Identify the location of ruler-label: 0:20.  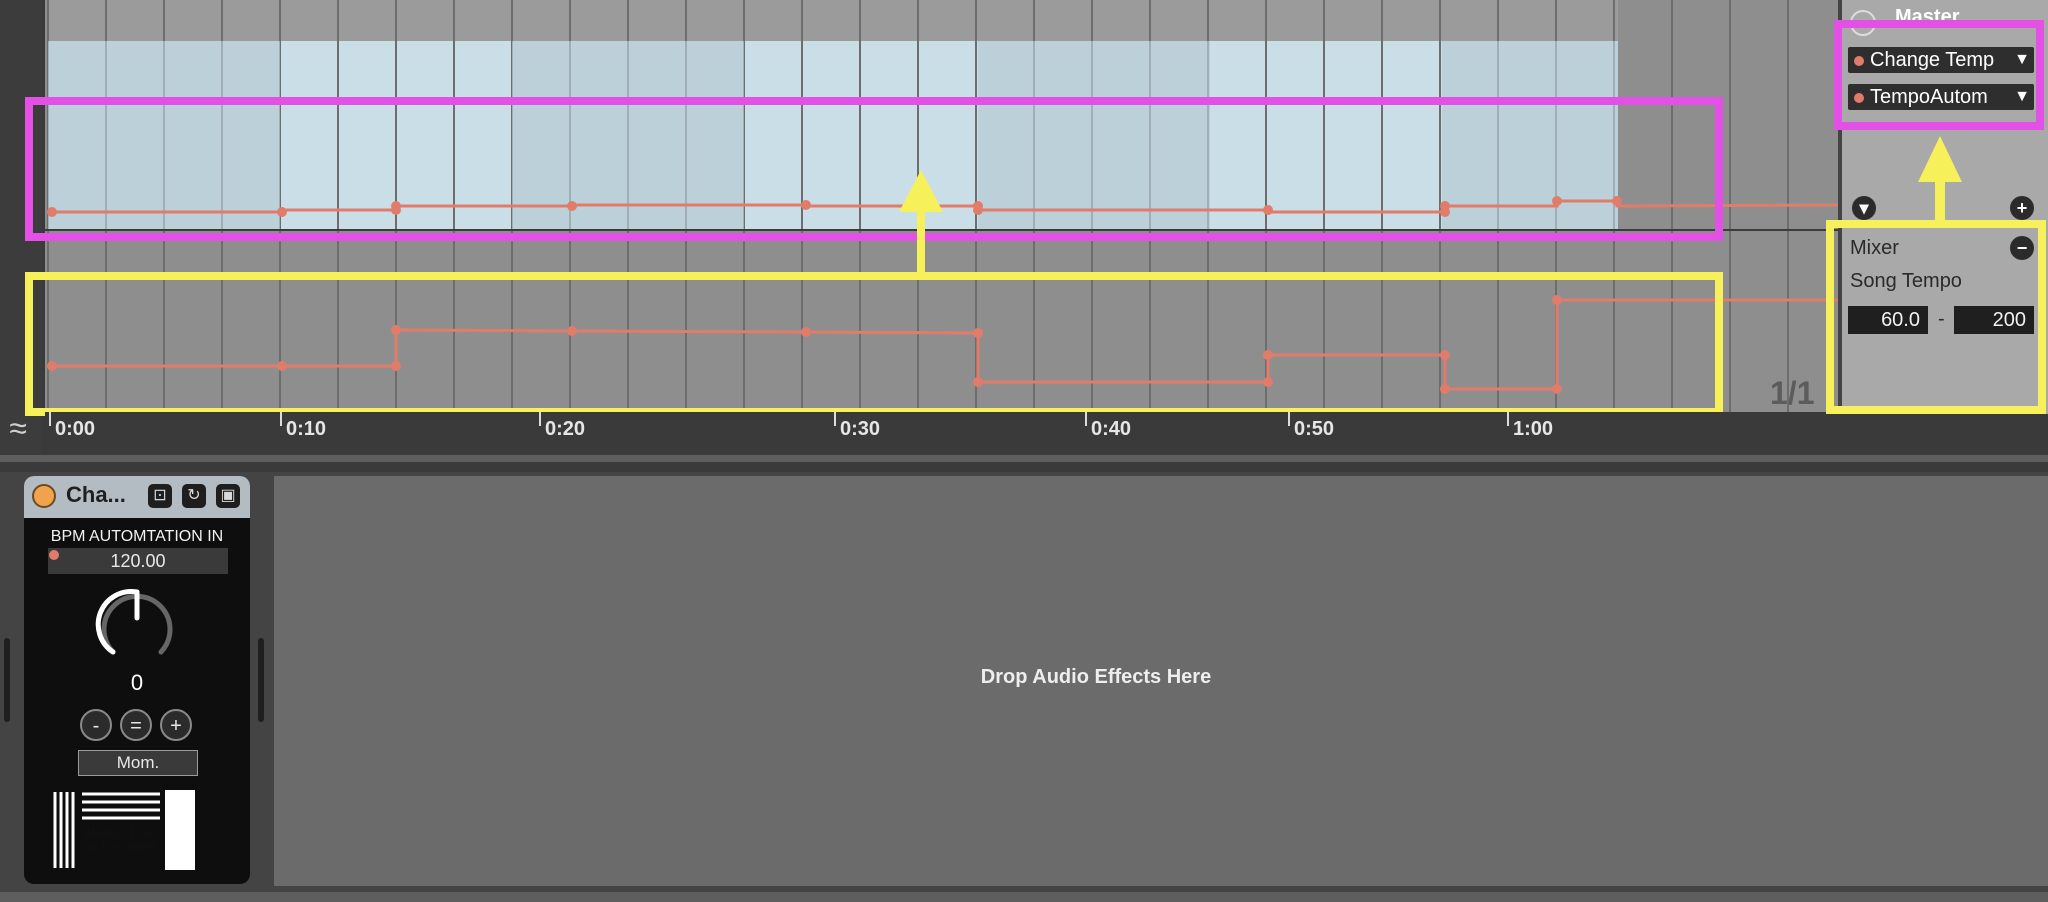
(565, 429).